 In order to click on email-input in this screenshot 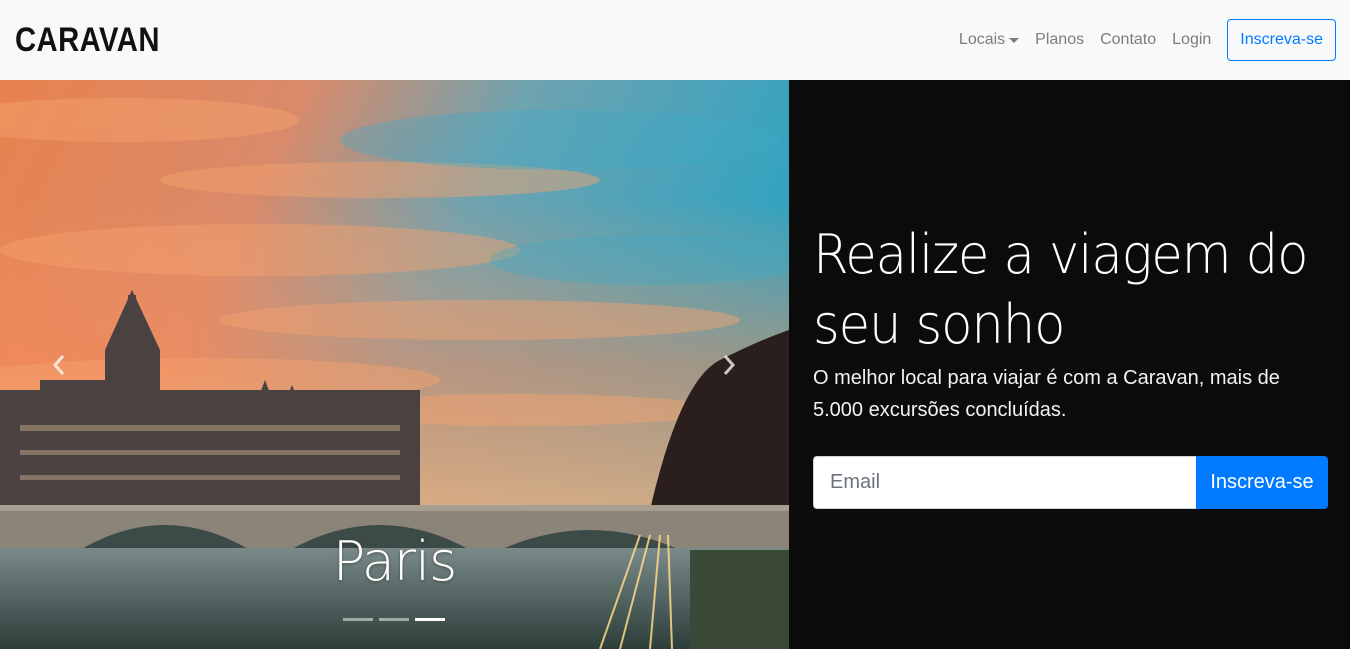, I will do `click(1004, 482)`.